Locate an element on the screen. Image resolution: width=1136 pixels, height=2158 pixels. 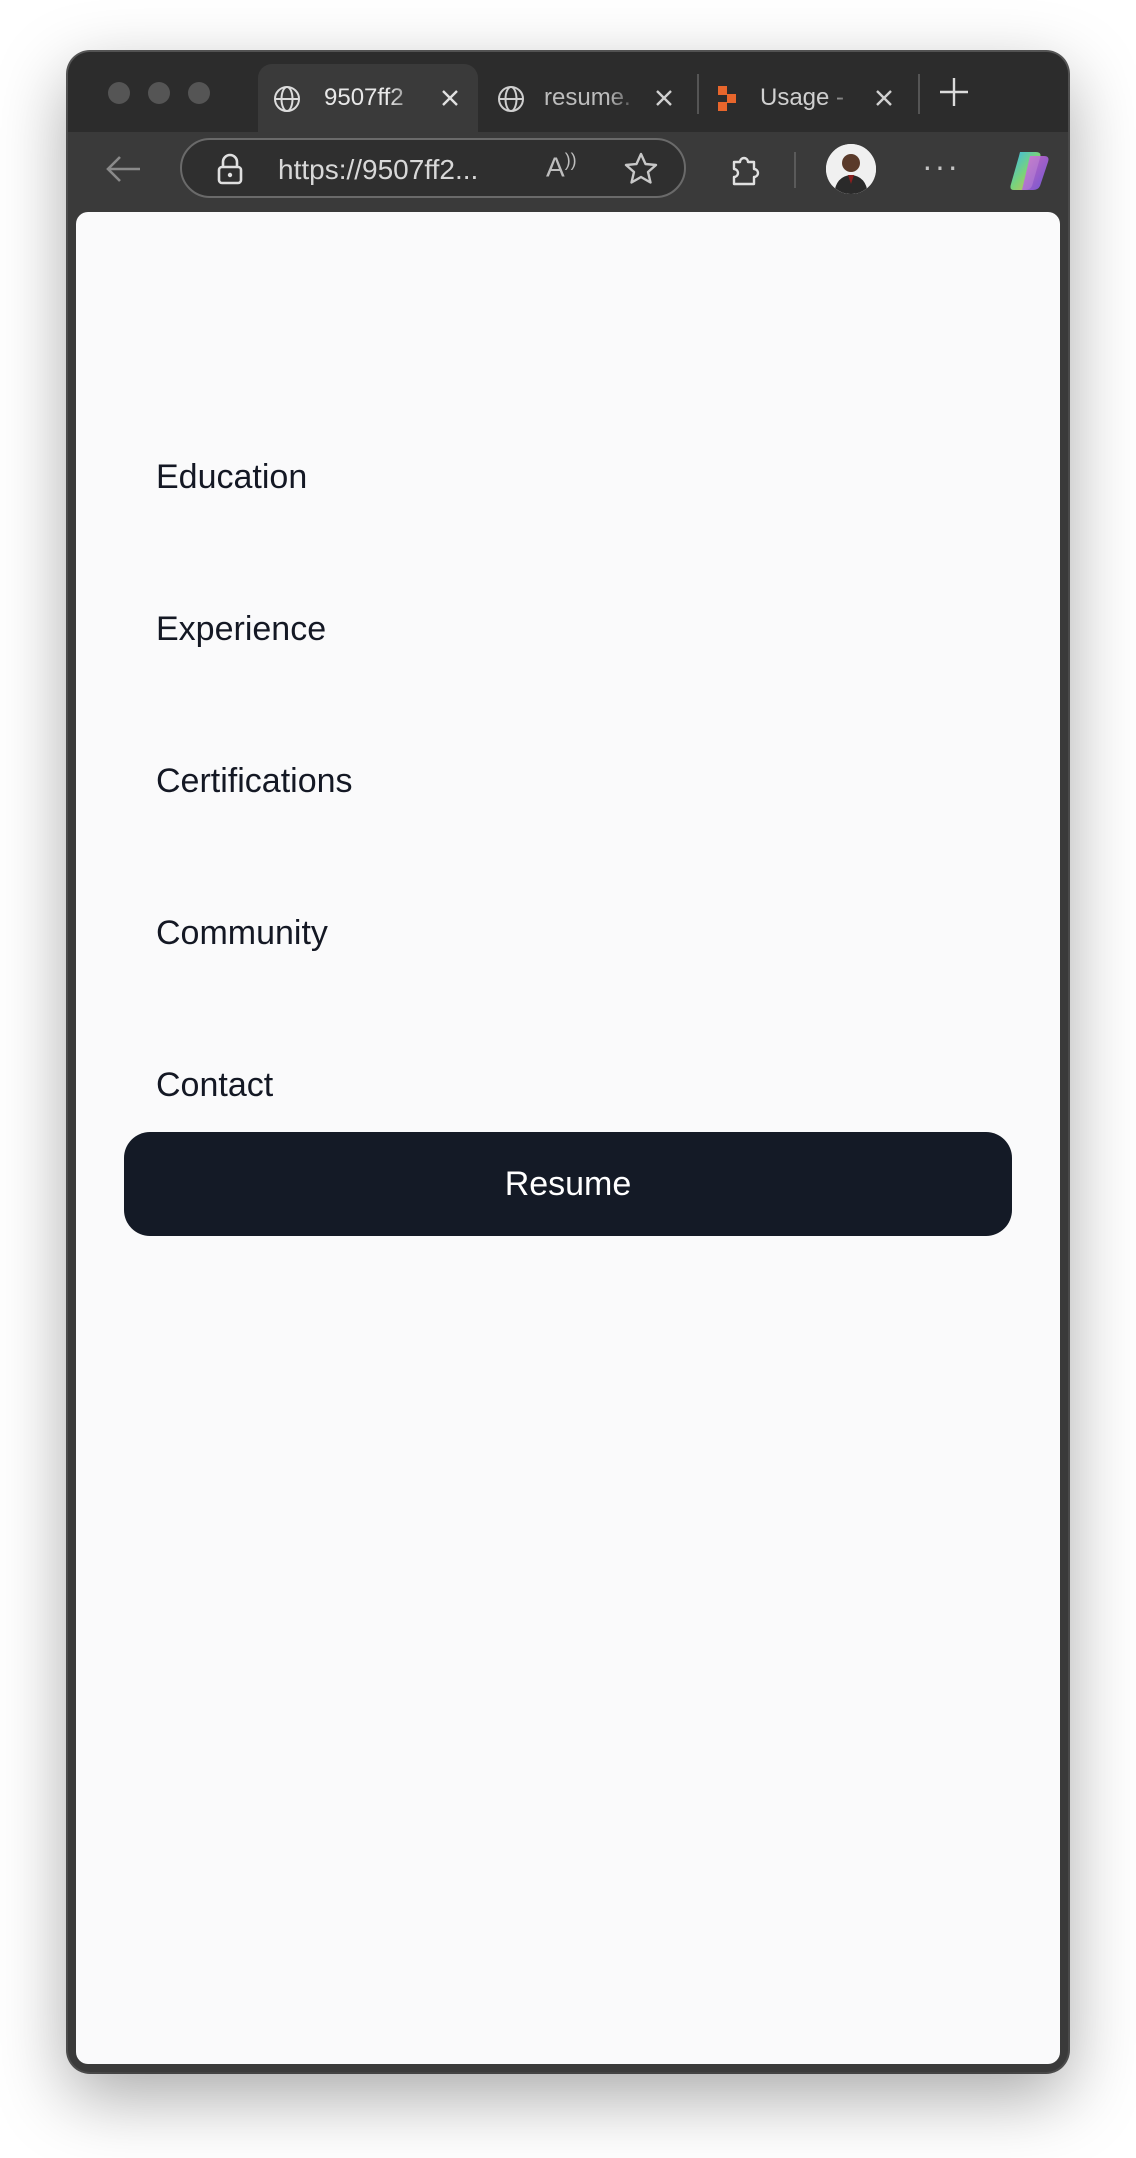
close-window-button is located at coordinates (119, 93).